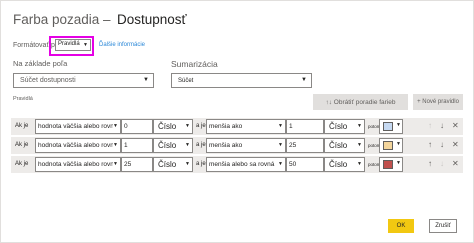 This screenshot has width=474, height=243. Describe the element at coordinates (83, 80) in the screenshot. I see `based-on-field-select: Súčet dostupnosti ▼` at that location.